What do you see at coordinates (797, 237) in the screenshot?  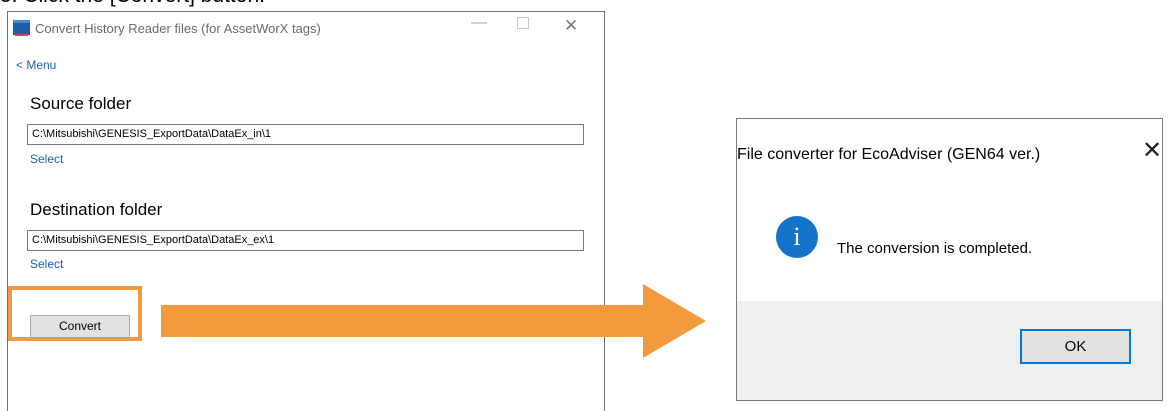 I see `info-icon: i` at bounding box center [797, 237].